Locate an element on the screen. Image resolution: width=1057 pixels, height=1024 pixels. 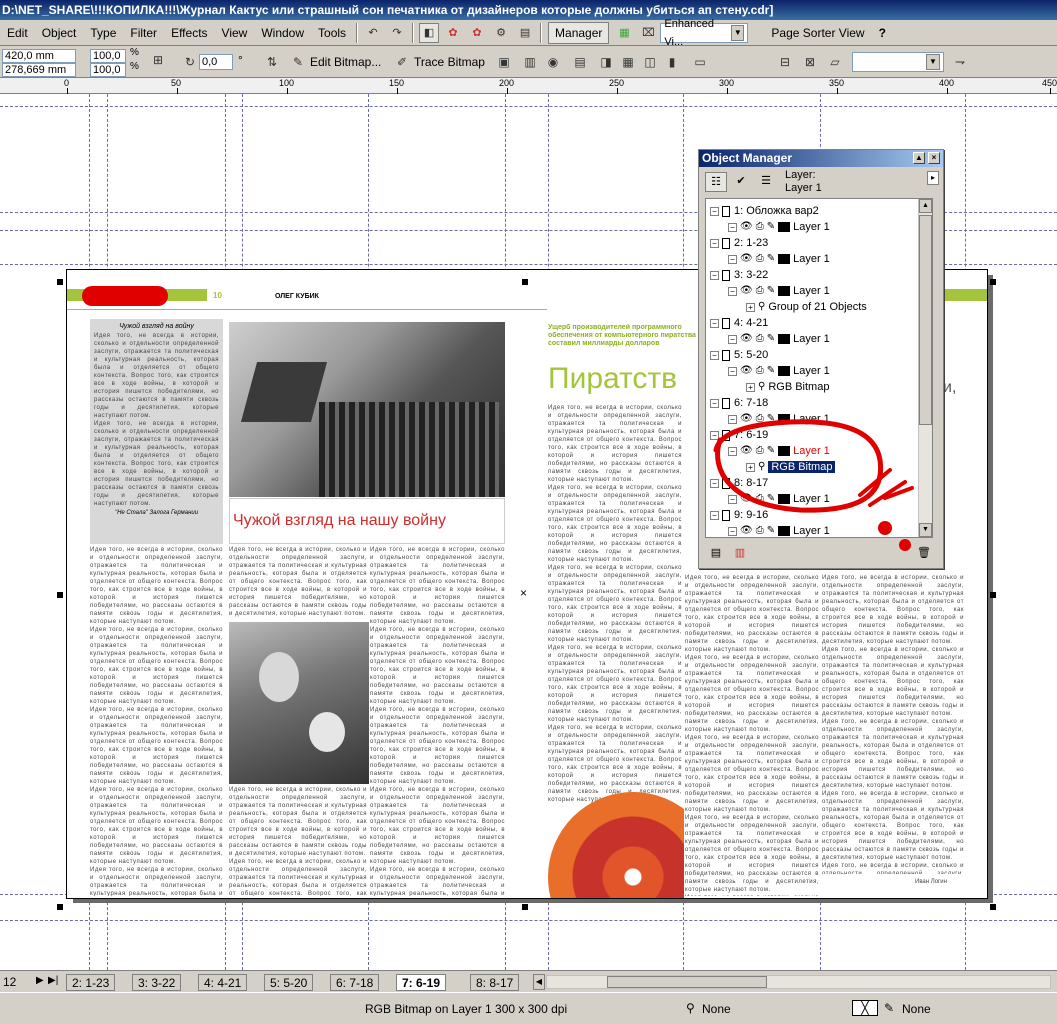
next-page-icon: ▶ is located at coordinates (40, 980).